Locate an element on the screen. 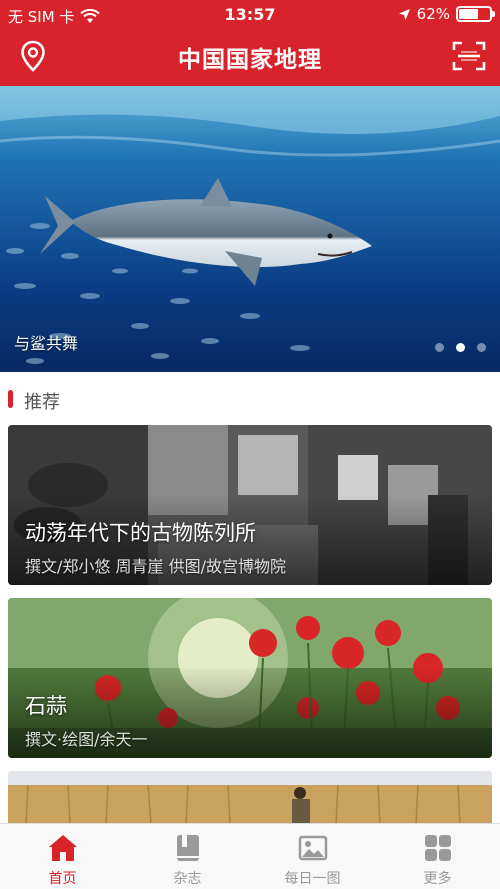 The width and height of the screenshot is (500, 889). nav-bar: 中国国家地理 is located at coordinates (250, 58).